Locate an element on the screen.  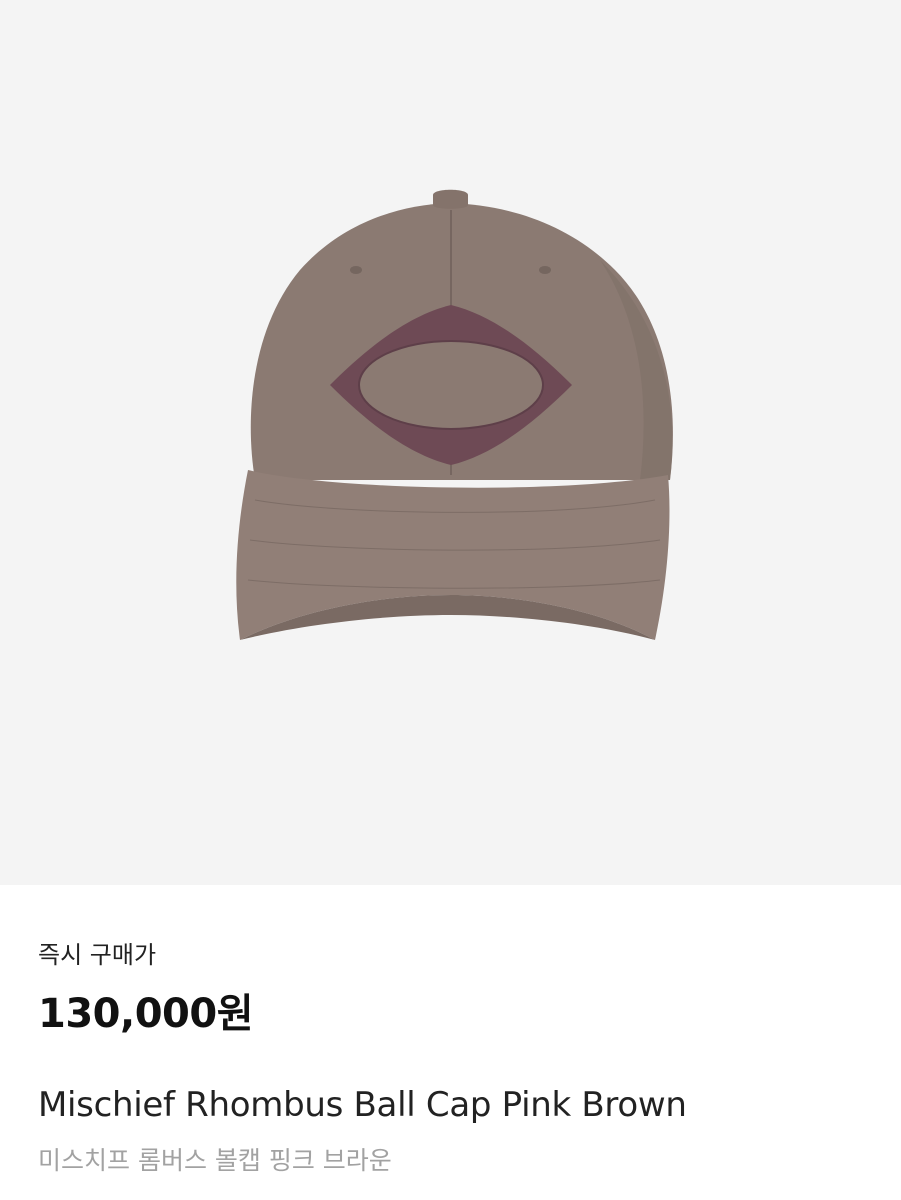
product-name-korean: 미스치프 롬버스 볼캡 핑크 브라운 is located at coordinates (215, 1160).